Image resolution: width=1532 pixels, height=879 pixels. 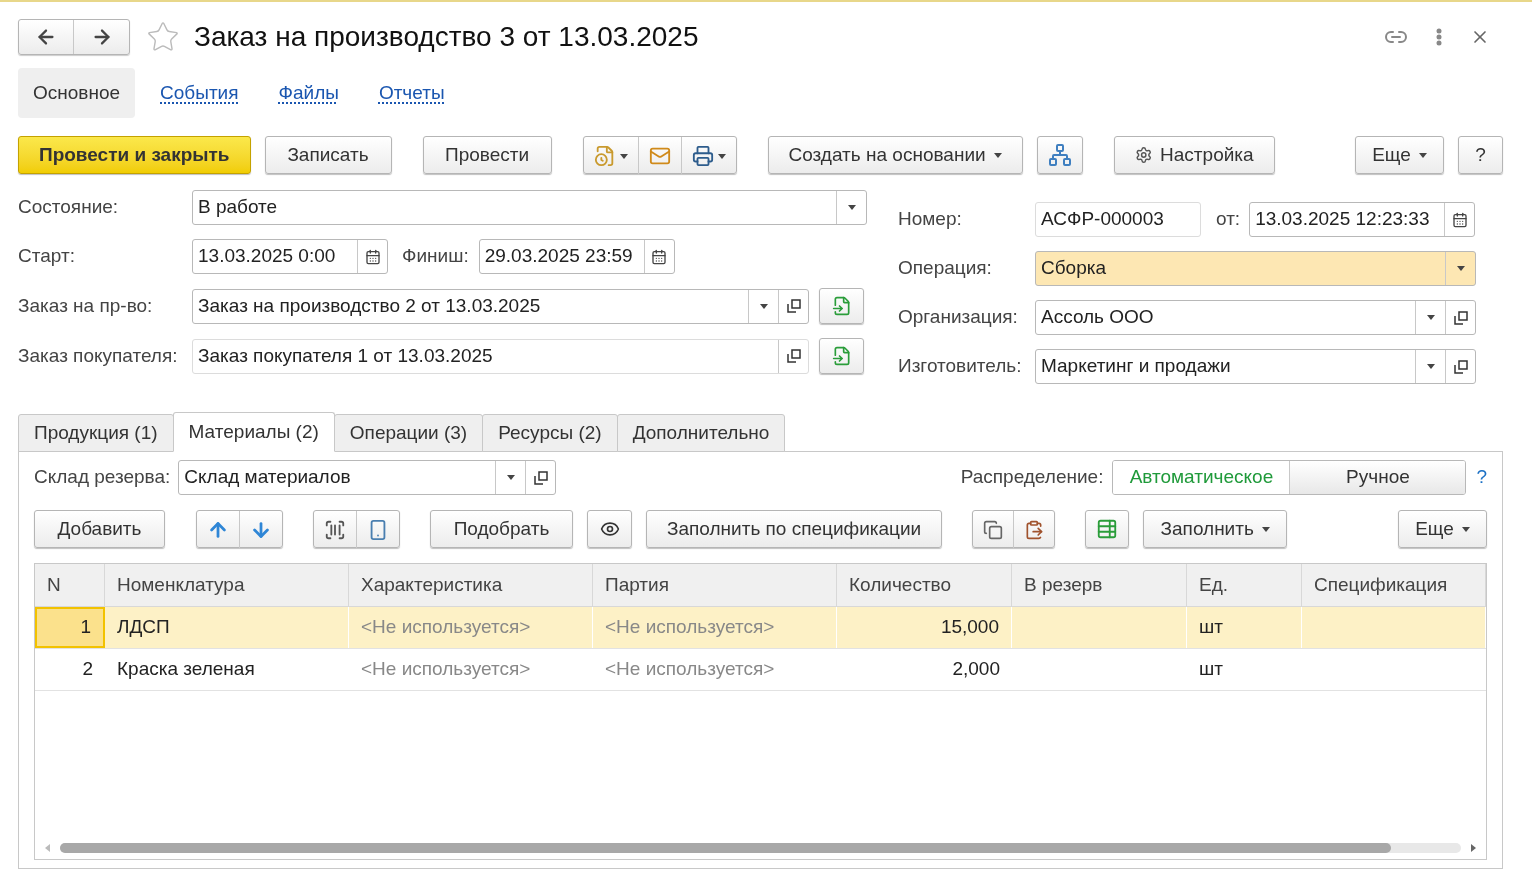 What do you see at coordinates (1473, 848) in the screenshot?
I see `scroll-right-icon` at bounding box center [1473, 848].